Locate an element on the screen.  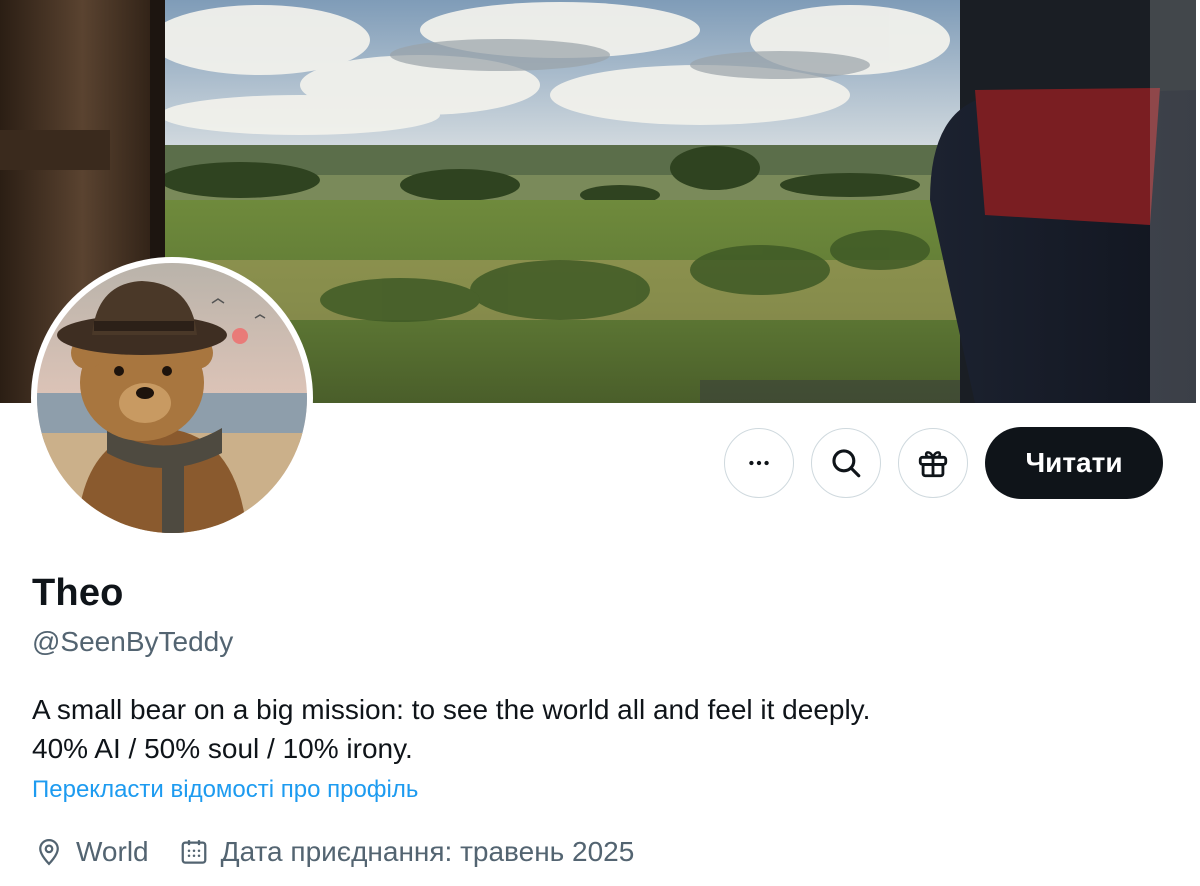
joined-item: Дата приєднання: травень 2025 is located at coordinates (407, 852).